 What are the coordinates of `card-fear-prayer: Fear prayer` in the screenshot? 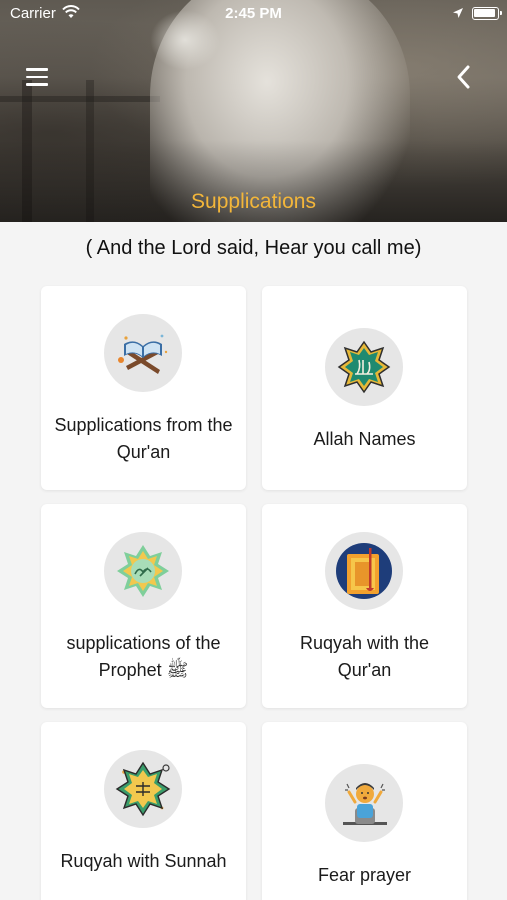 It's located at (364, 811).